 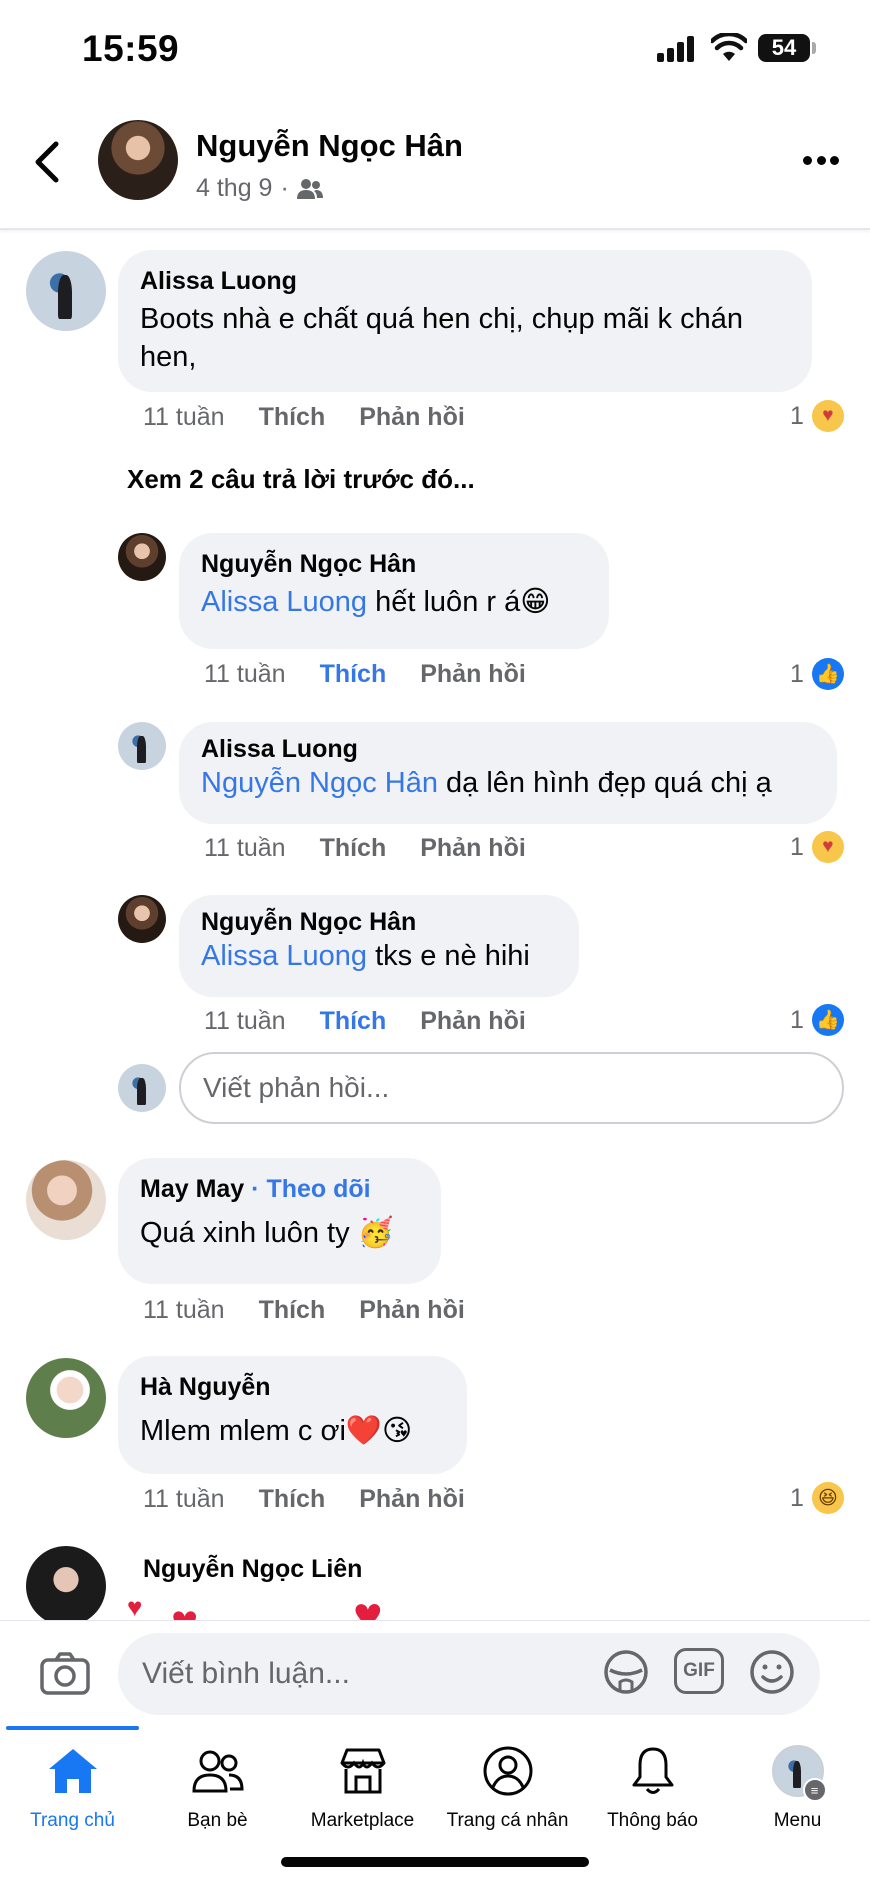 What do you see at coordinates (192, 1189) in the screenshot?
I see `comment-author: May May` at bounding box center [192, 1189].